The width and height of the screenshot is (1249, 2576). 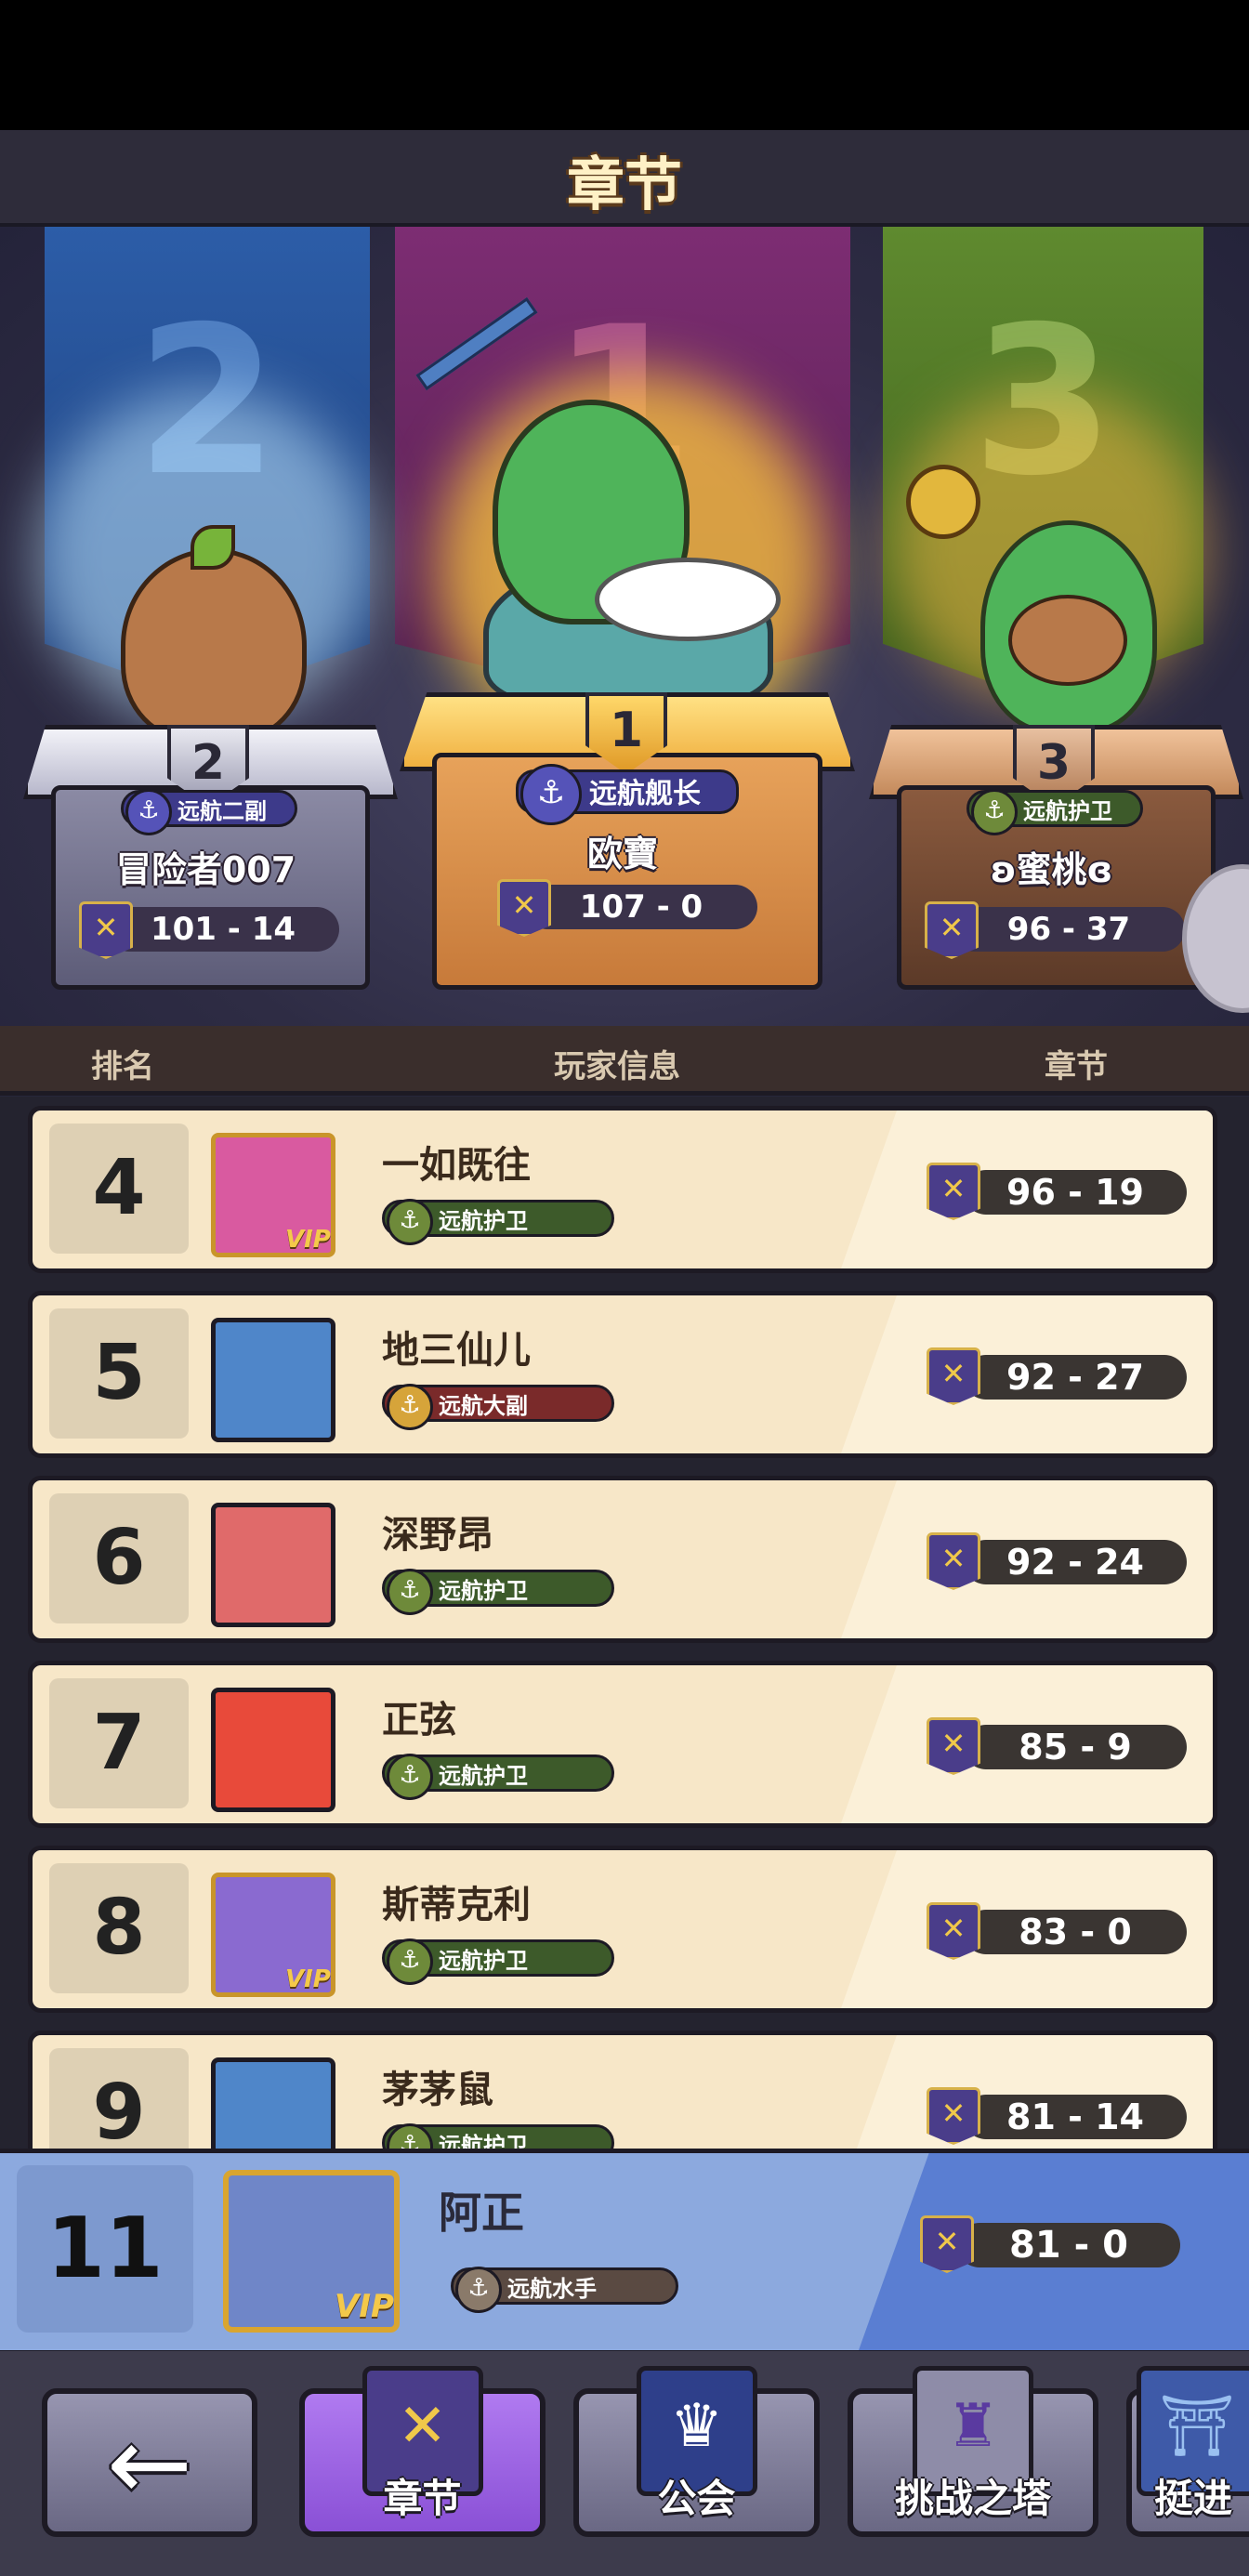 I want to click on leaderboard-row: 6 深野昂 ⚓ 远航护卫 92 - 24 ✕, so click(x=622, y=1559).